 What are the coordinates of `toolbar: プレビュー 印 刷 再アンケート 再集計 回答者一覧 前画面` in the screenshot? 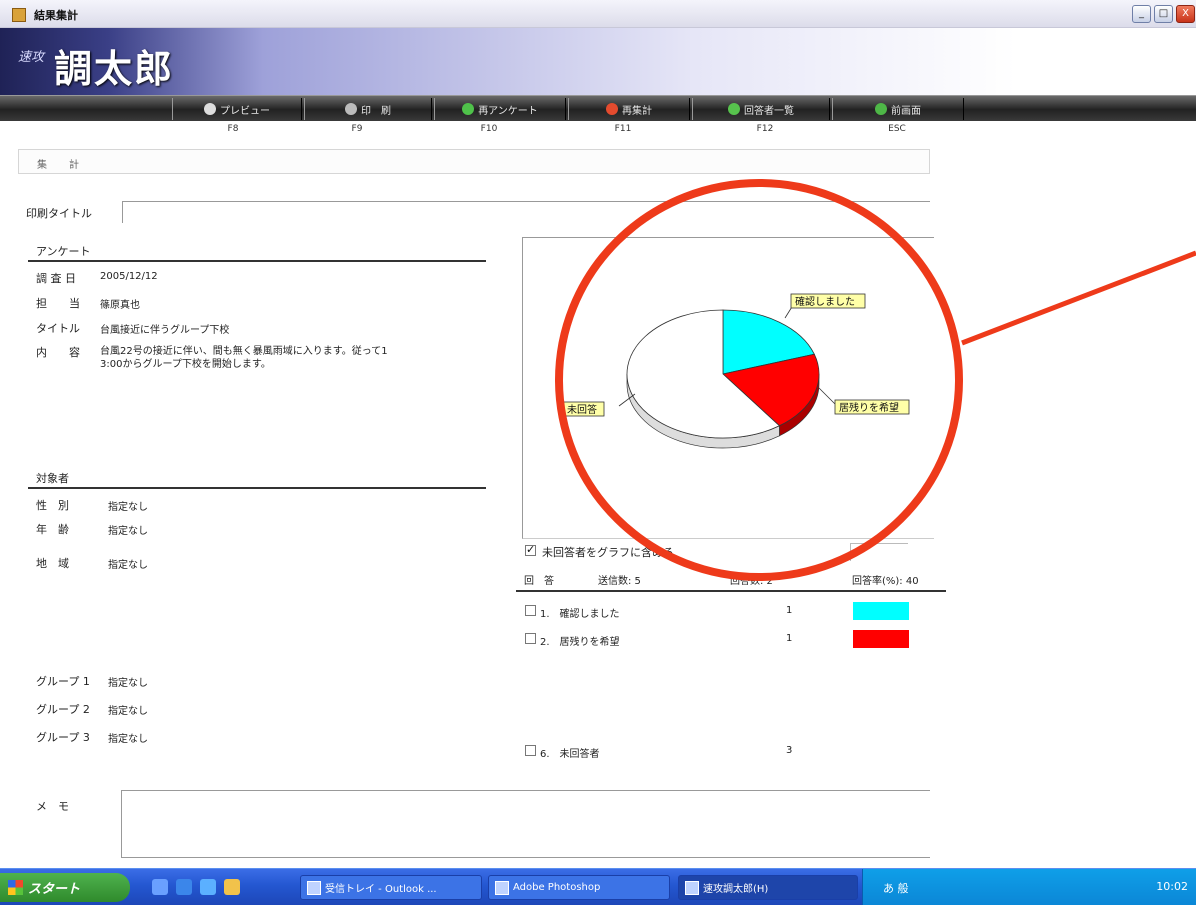 It's located at (598, 108).